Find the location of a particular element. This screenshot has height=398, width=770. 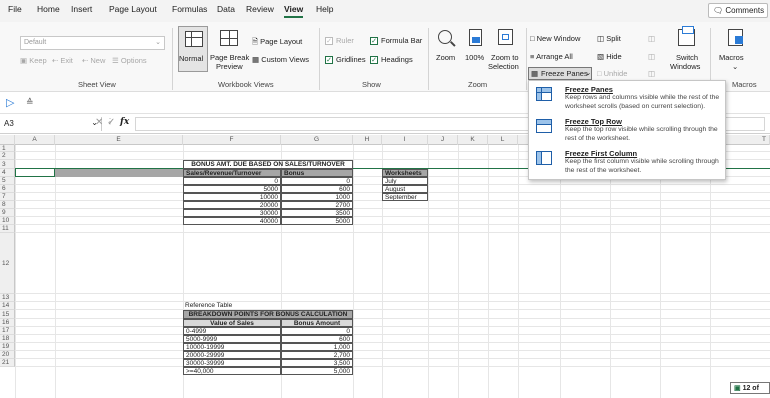

freeze-panes-icon is located at coordinates (544, 94).